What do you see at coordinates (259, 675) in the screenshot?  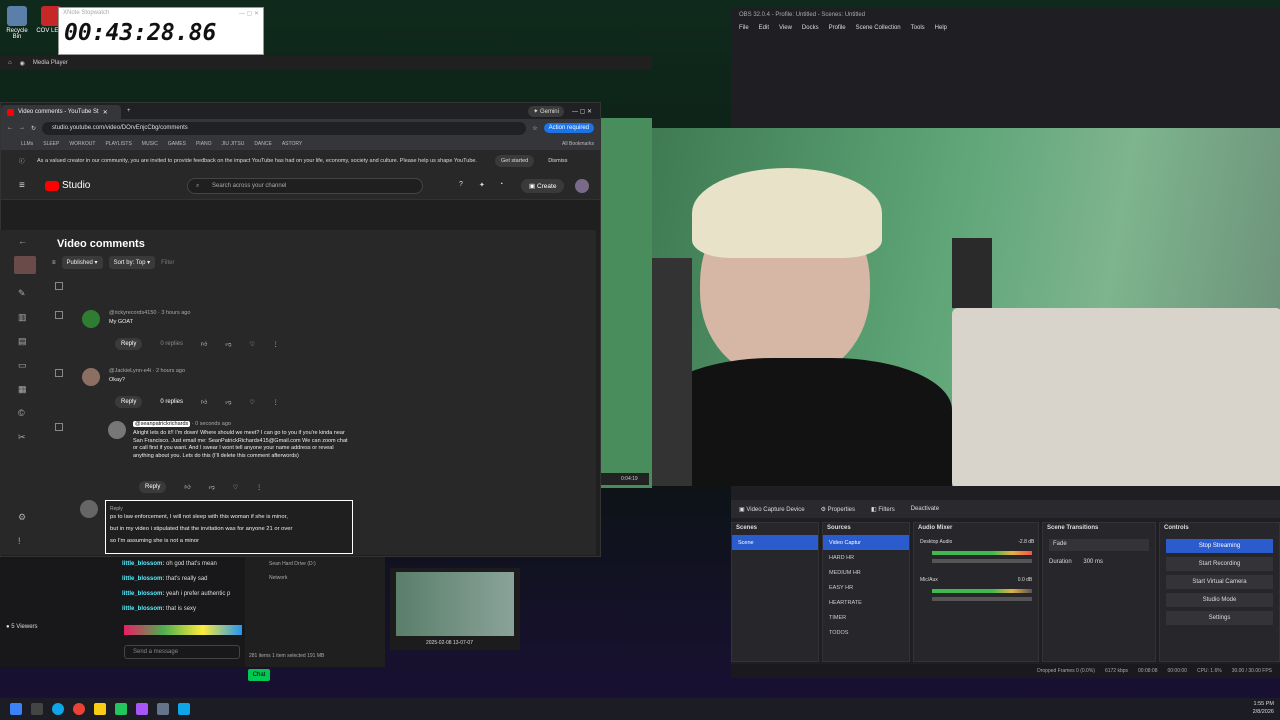 I see `chat-send-button: Chat` at bounding box center [259, 675].